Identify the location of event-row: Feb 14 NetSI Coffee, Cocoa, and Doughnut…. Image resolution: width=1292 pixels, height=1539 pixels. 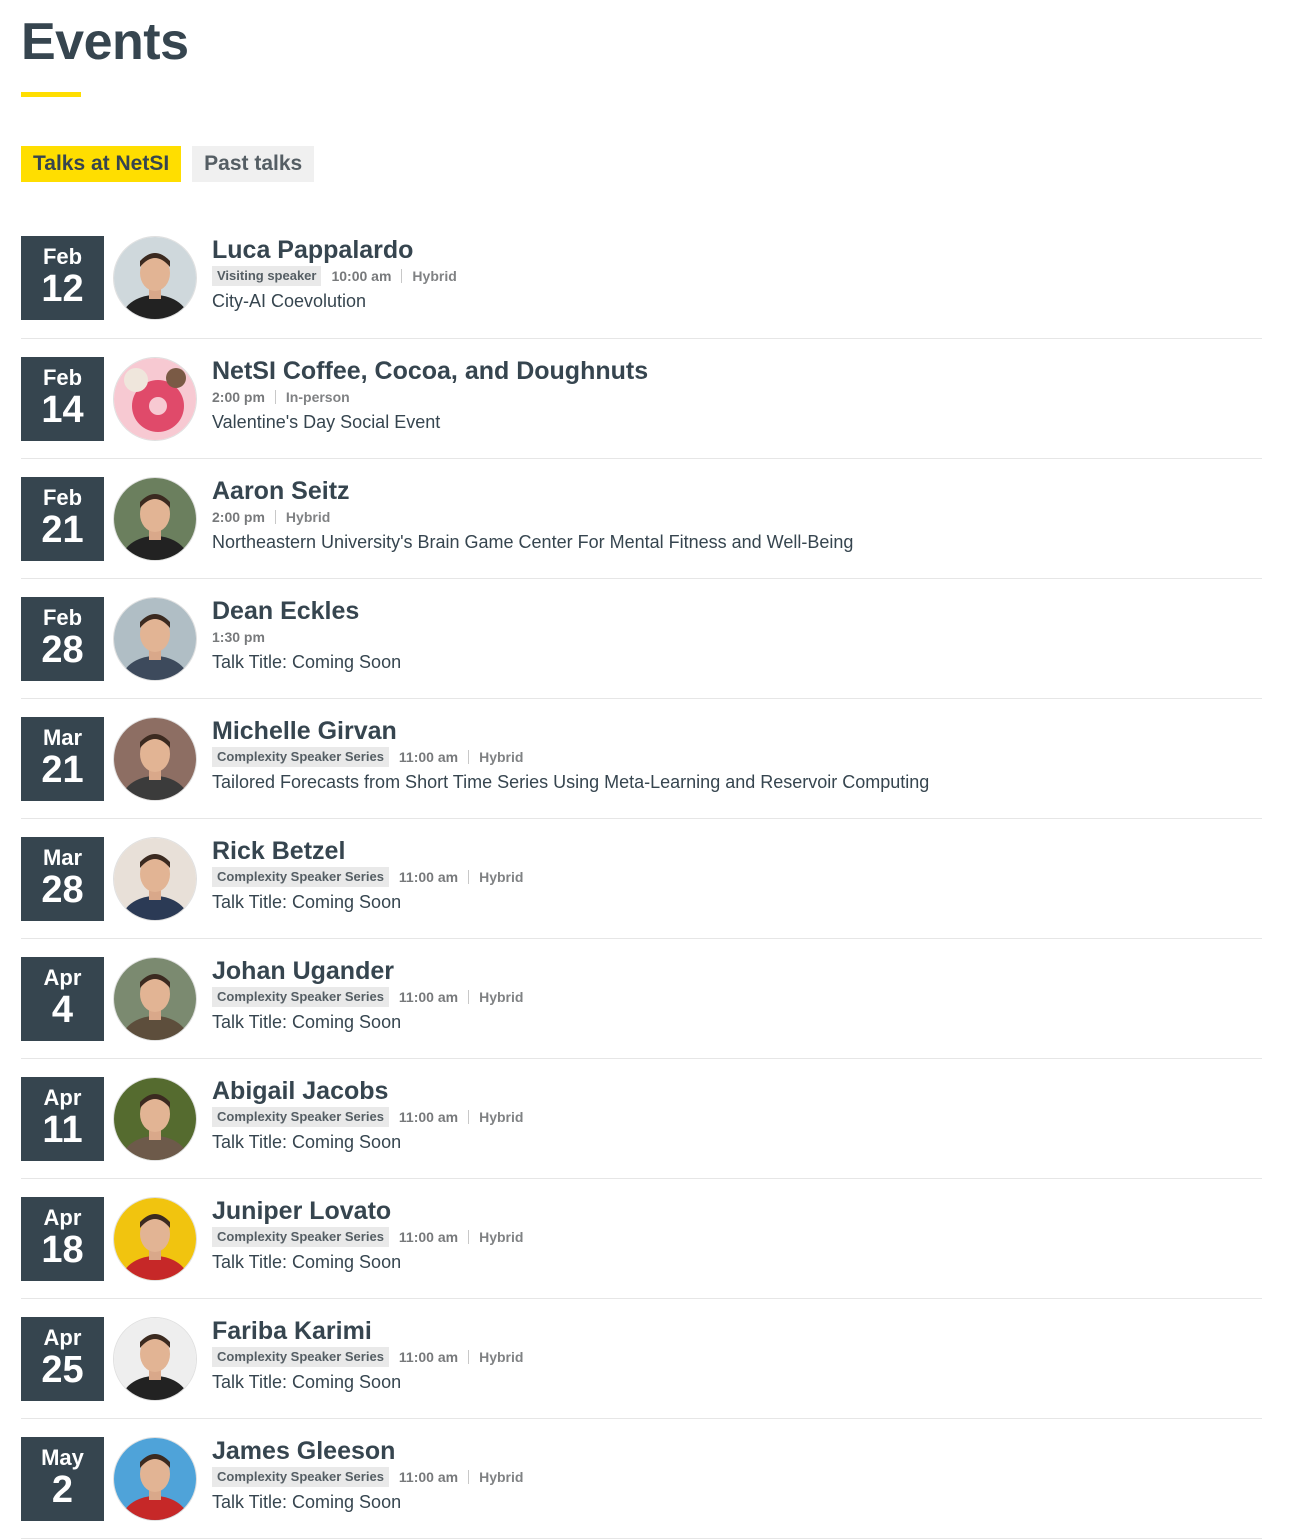
(641, 399).